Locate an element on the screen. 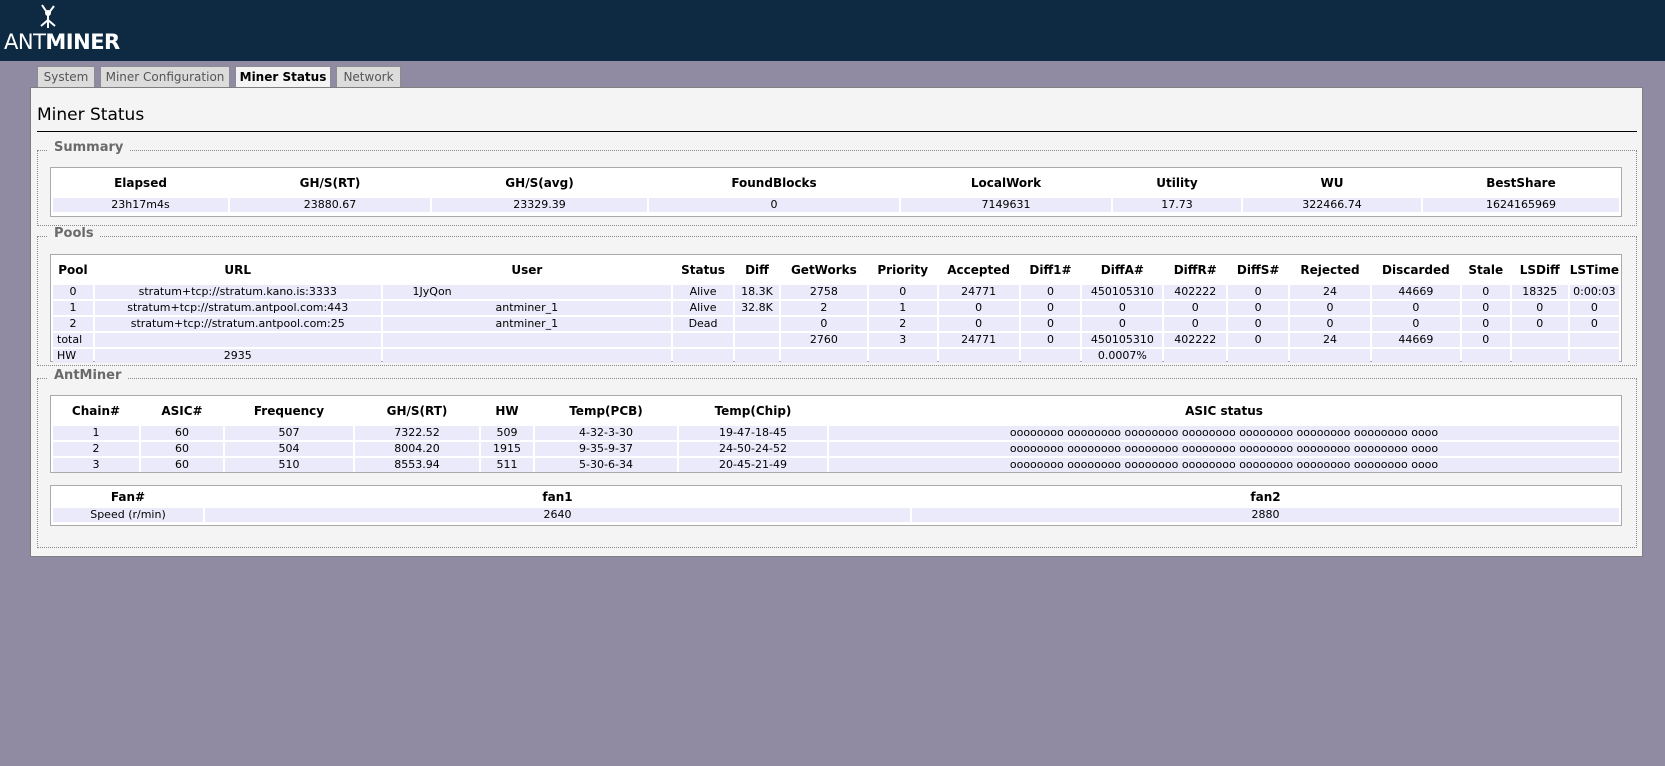 Image resolution: width=1665 pixels, height=766 pixels. pool-cell: 18.3K is located at coordinates (757, 292).